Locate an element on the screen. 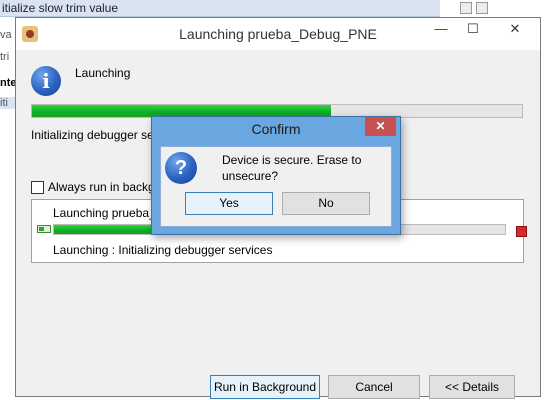  no-button: No is located at coordinates (326, 203).